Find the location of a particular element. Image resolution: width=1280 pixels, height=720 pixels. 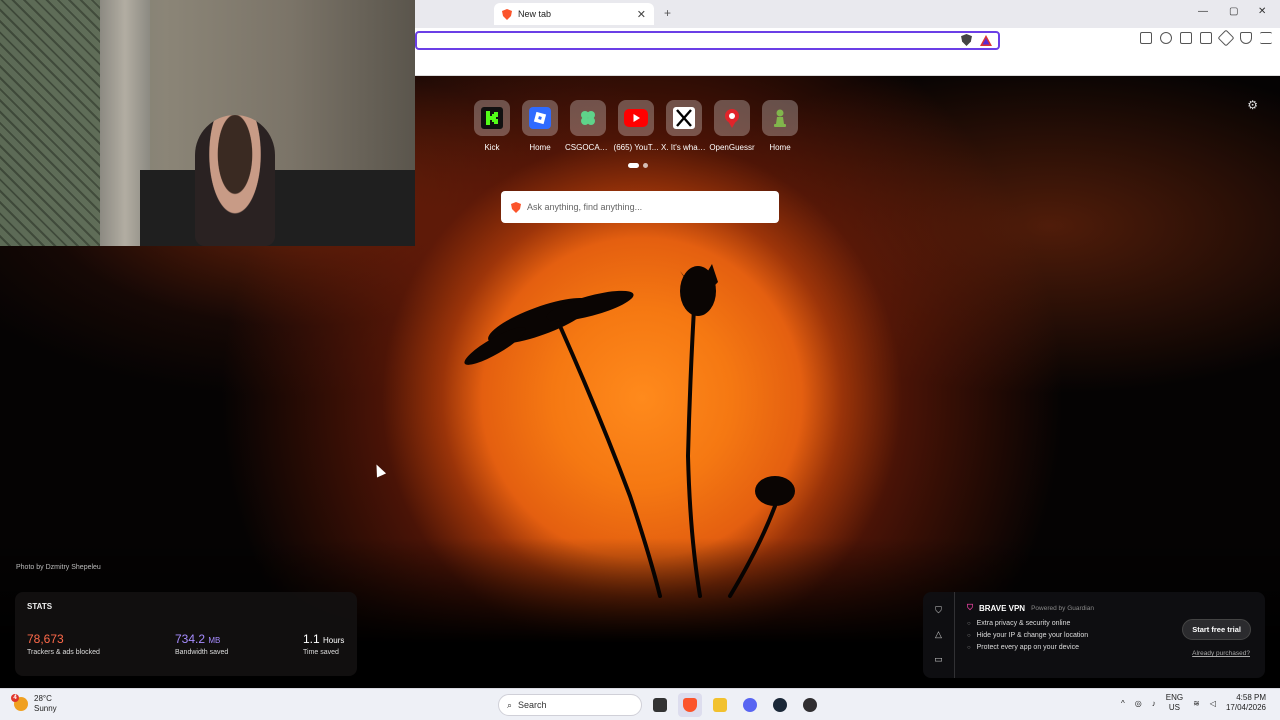

photo-credit: Photo by Dzmitry Shepeleu is located at coordinates (58, 567).